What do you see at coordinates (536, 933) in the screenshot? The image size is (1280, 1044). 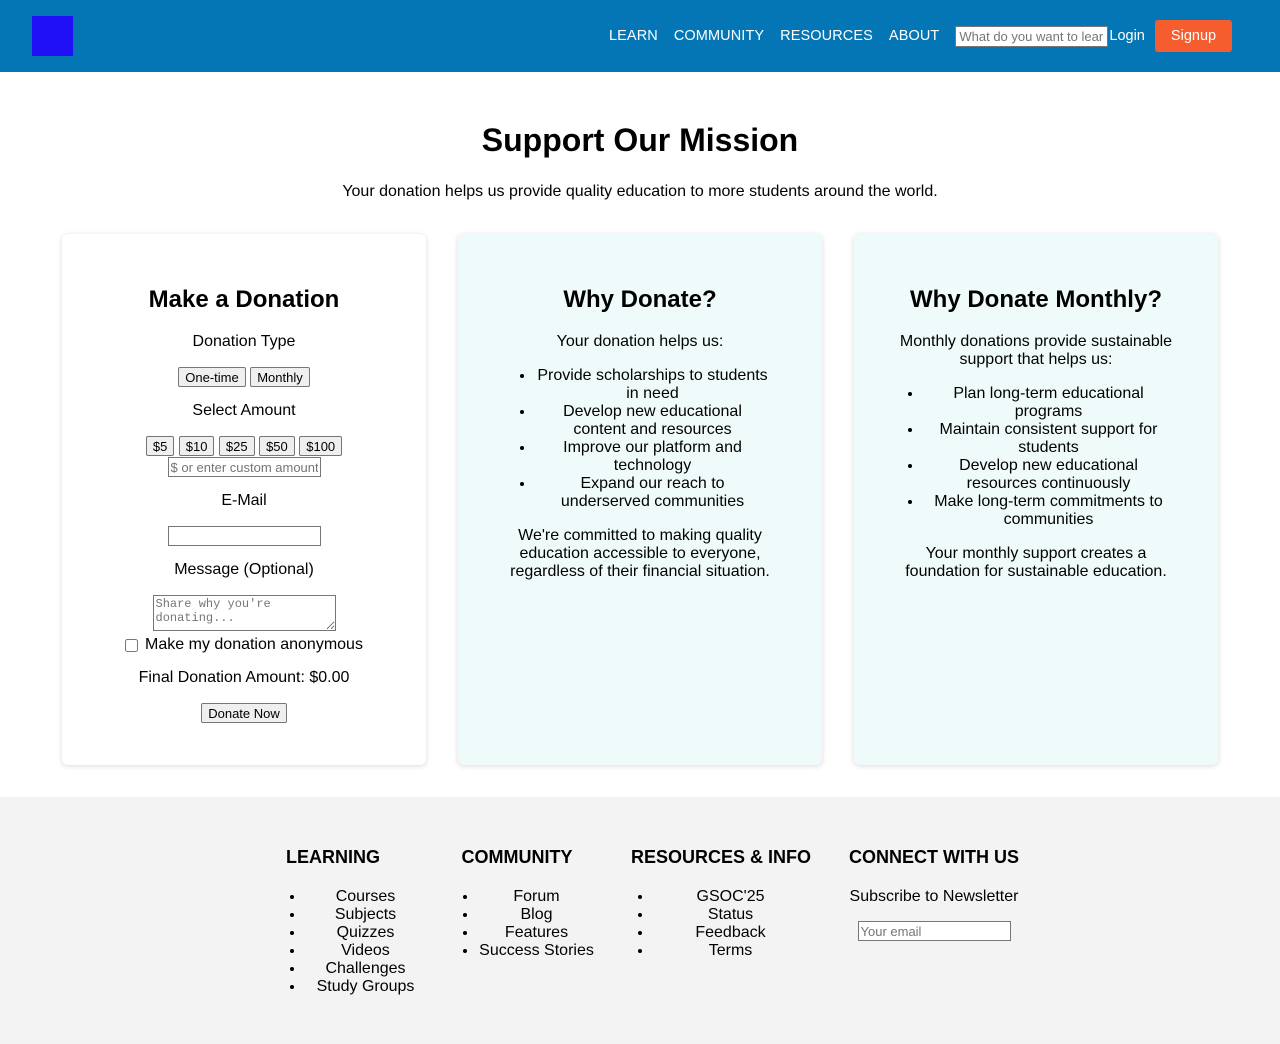 I see `footer-link-features: Features` at bounding box center [536, 933].